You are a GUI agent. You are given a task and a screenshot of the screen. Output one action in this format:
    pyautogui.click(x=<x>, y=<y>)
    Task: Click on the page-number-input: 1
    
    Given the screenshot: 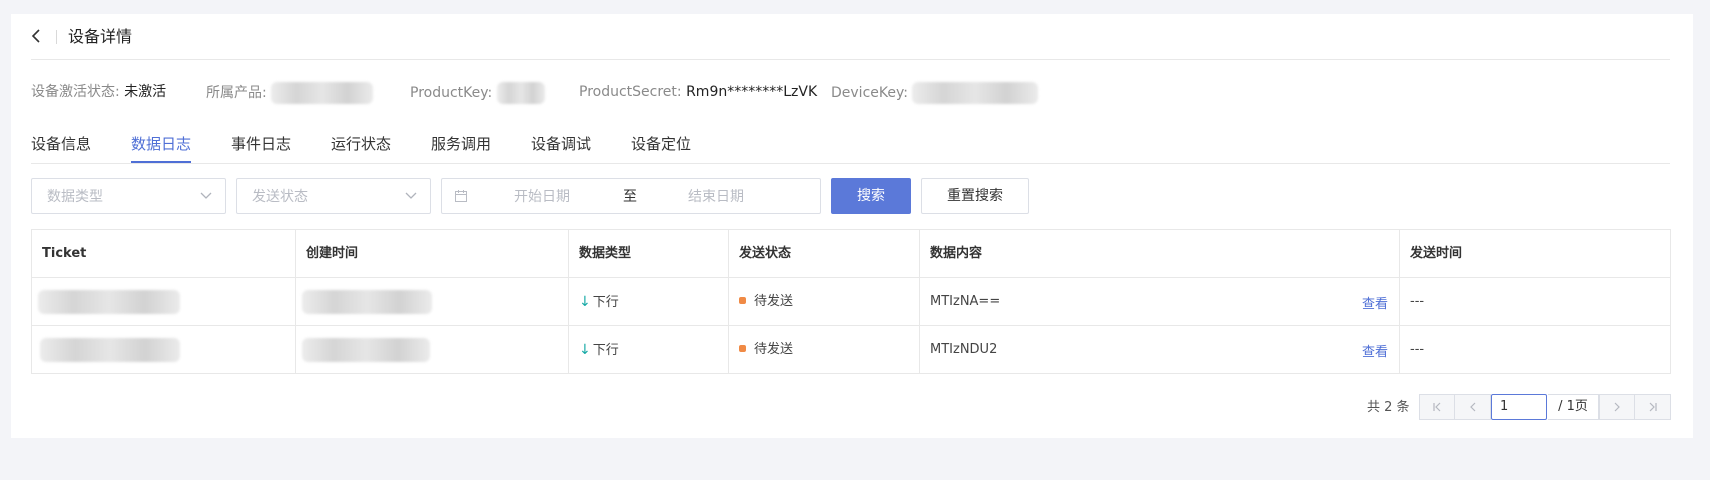 What is the action you would take?
    pyautogui.click(x=1519, y=407)
    